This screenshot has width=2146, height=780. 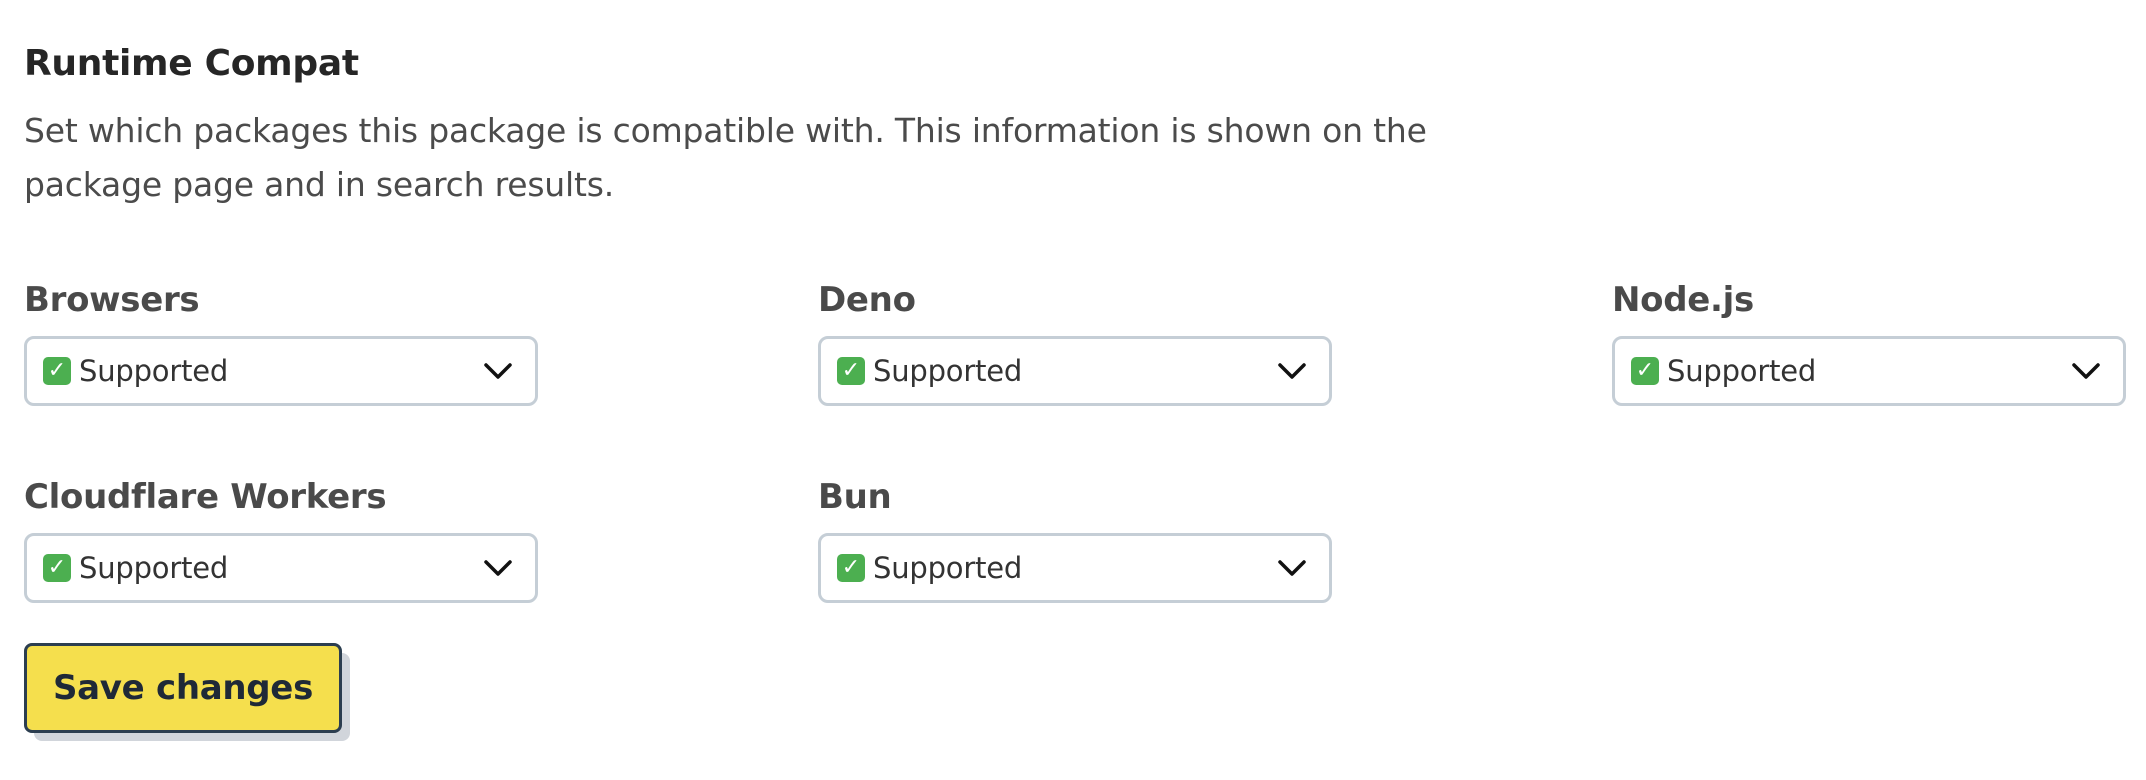 I want to click on field-label-browsers: Browsers, so click(x=112, y=300).